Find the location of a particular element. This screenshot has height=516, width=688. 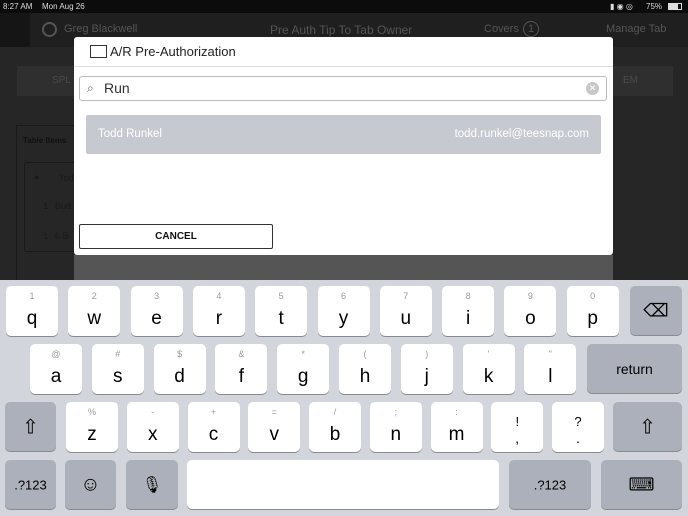

covers-label: Covers is located at coordinates (501, 29).